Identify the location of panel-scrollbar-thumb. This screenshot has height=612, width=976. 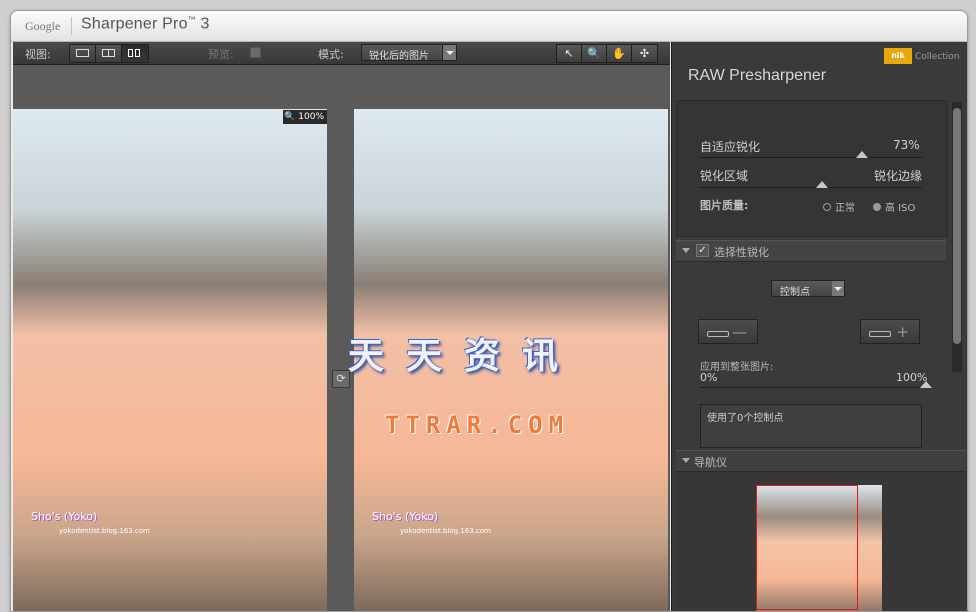
(957, 226).